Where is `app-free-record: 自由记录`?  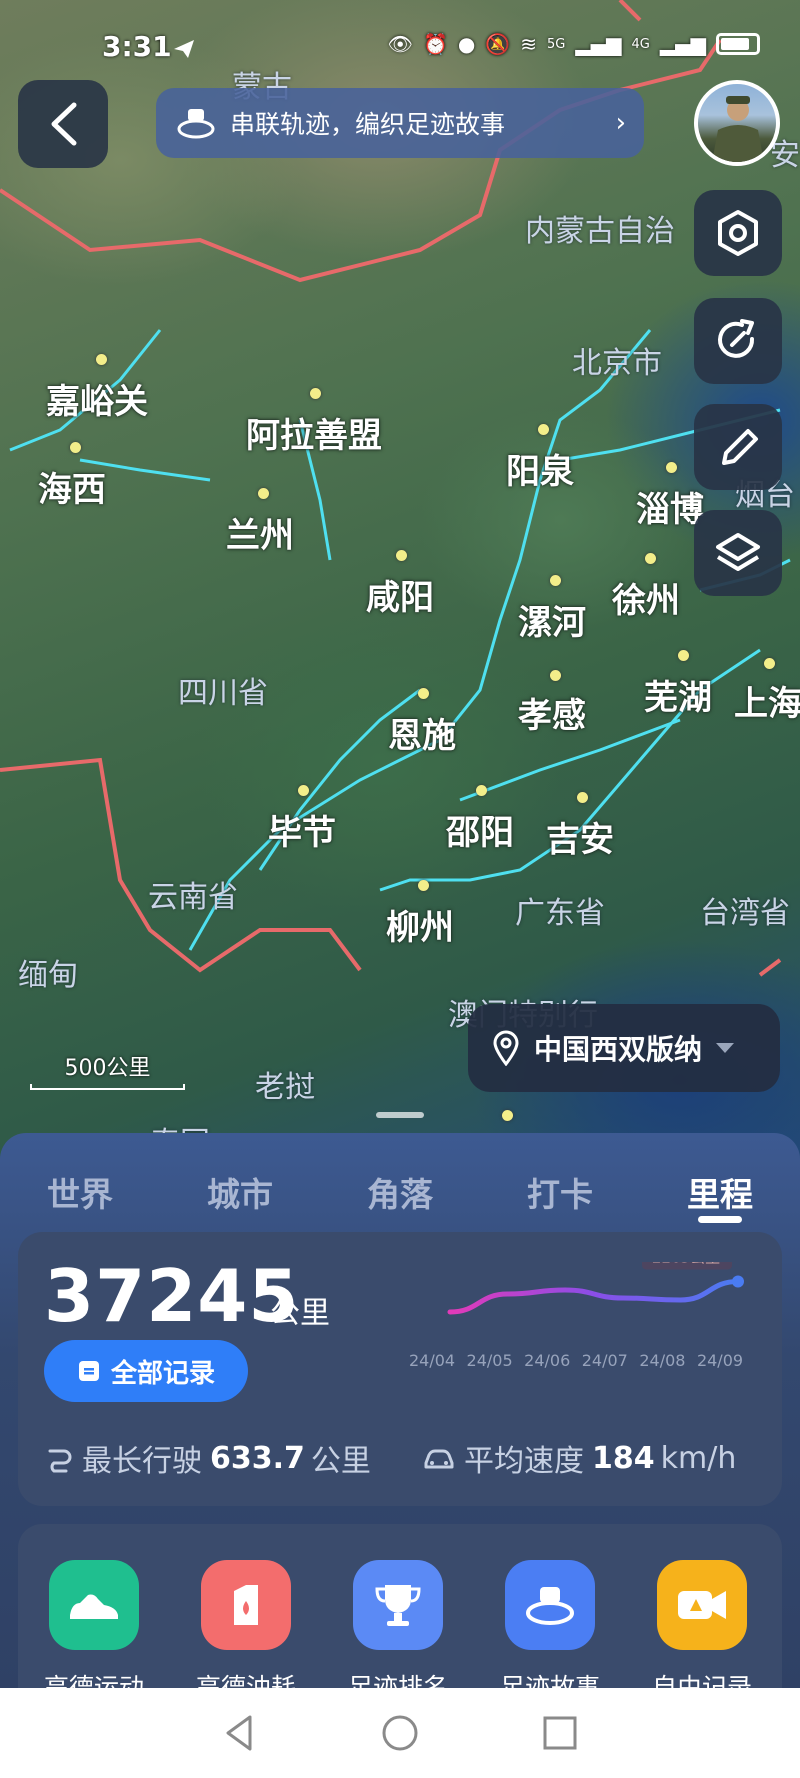
app-free-record: 自由记录 is located at coordinates (702, 1632).